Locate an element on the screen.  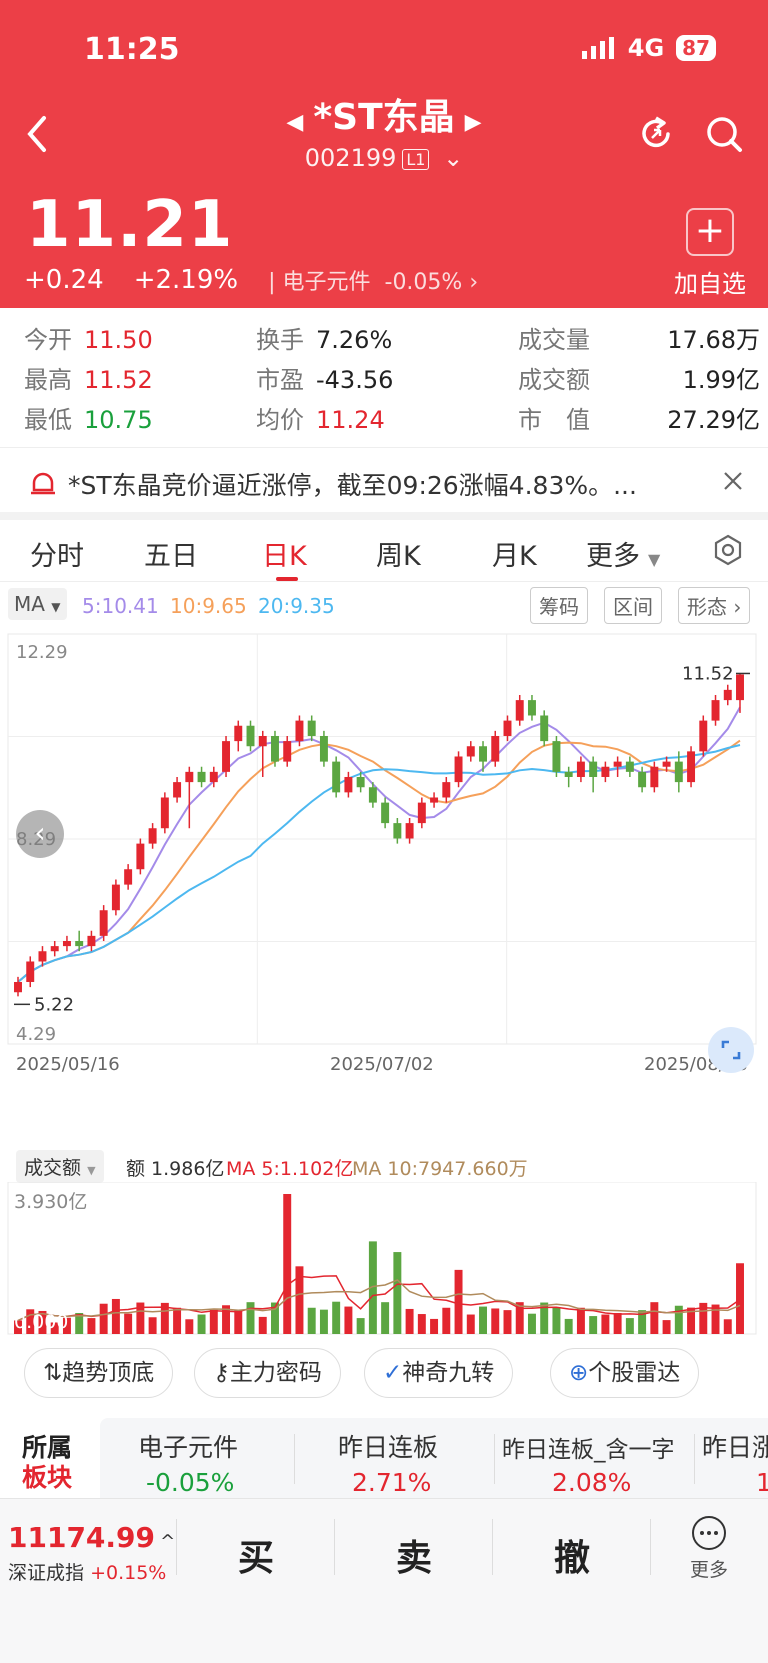
expand-icon is located at coordinates (731, 1050).